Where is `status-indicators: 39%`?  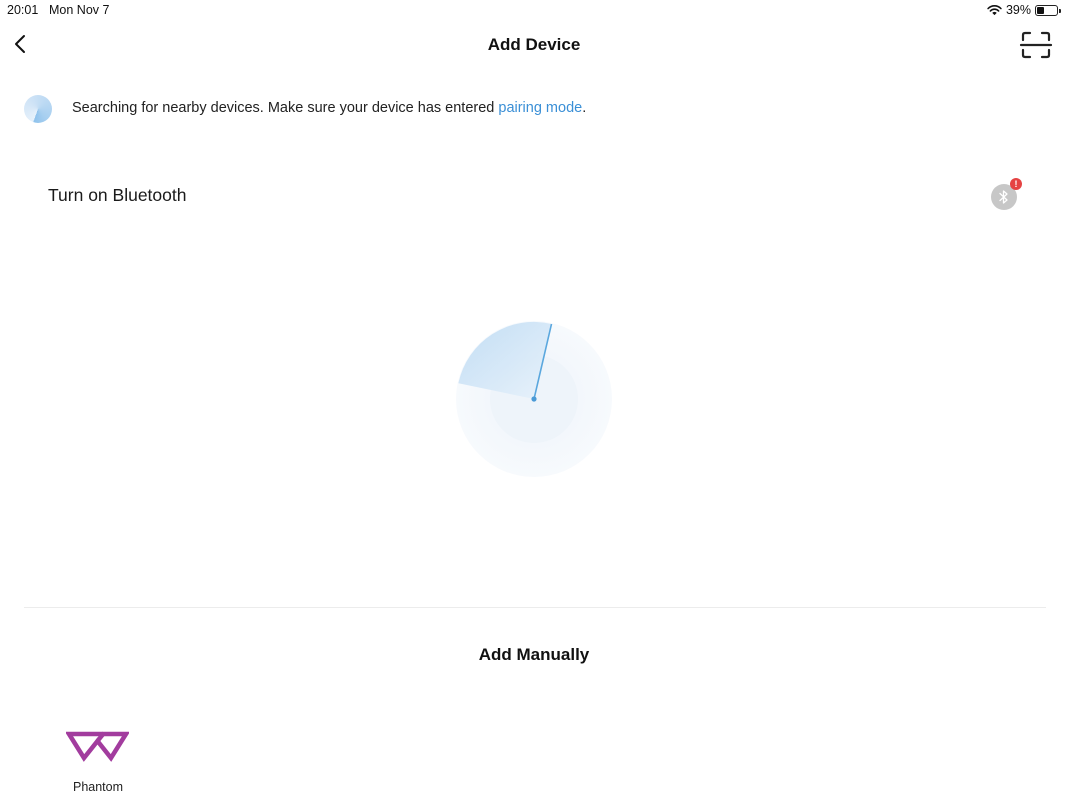
status-indicators: 39% is located at coordinates (1024, 10).